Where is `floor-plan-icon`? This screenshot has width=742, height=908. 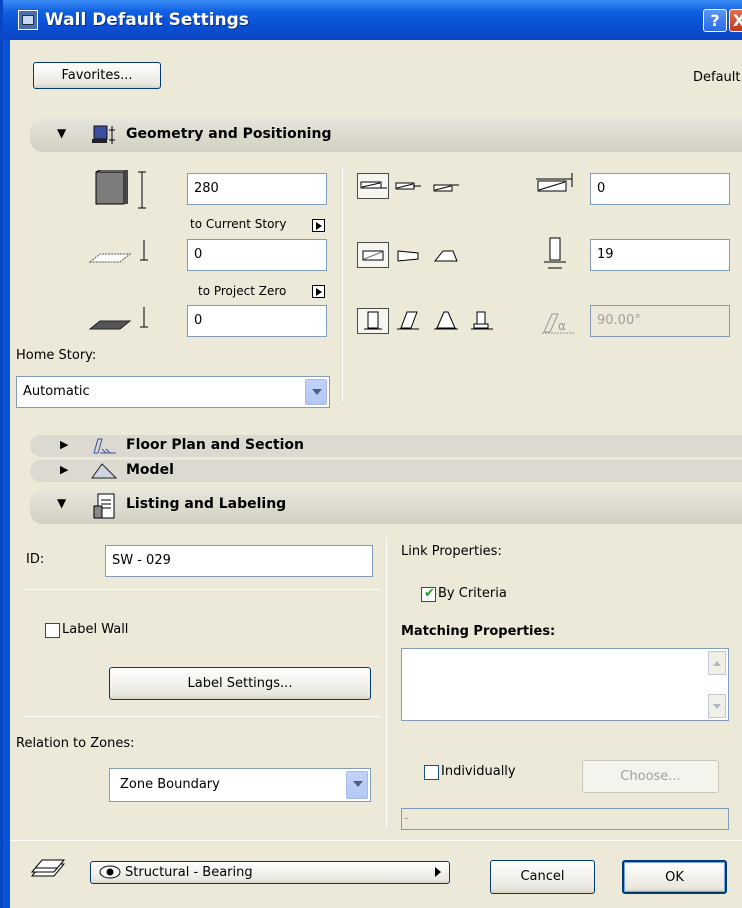 floor-plan-icon is located at coordinates (103, 446).